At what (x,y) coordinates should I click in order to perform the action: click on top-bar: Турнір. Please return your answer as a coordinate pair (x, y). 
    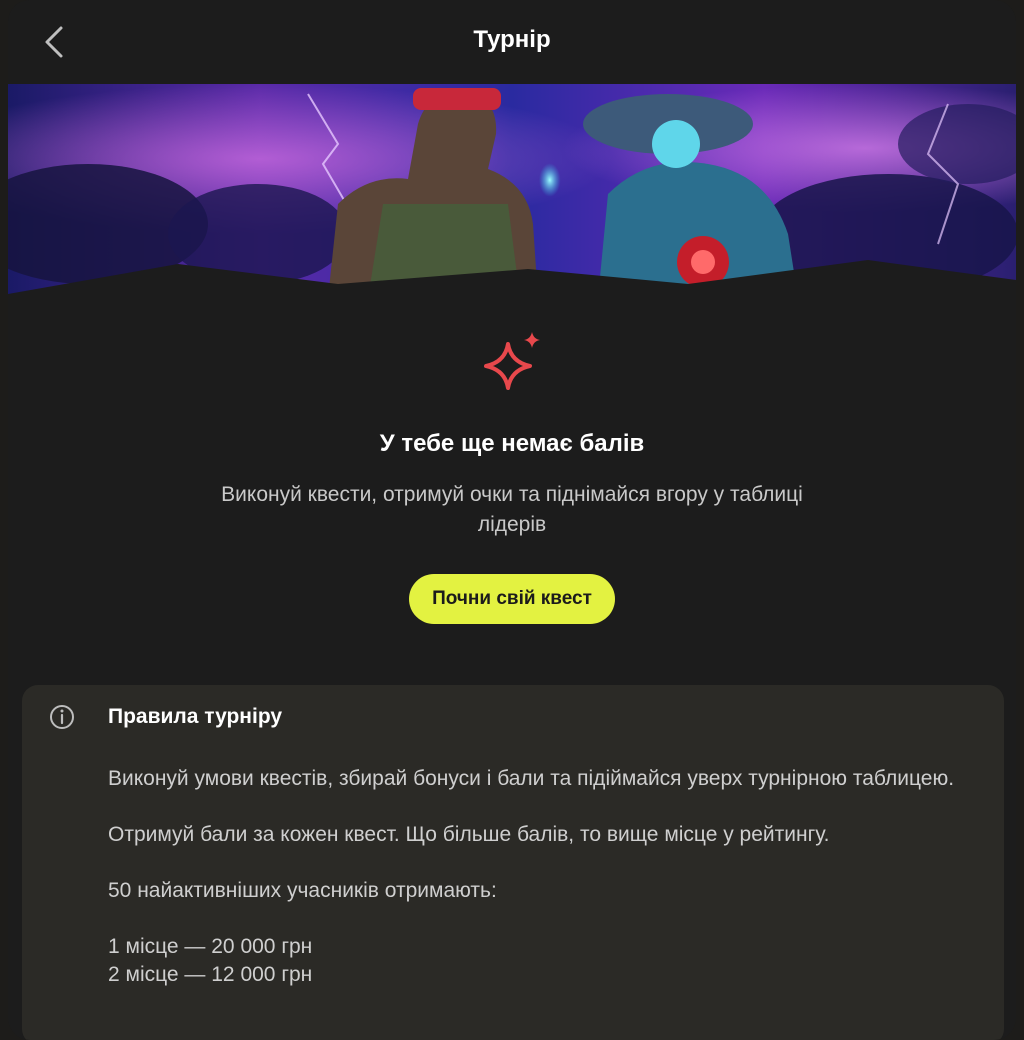
    Looking at the image, I should click on (512, 42).